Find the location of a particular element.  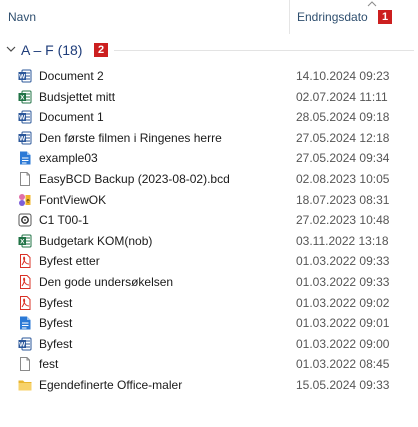

chevron-down-icon is located at coordinates (11, 49).